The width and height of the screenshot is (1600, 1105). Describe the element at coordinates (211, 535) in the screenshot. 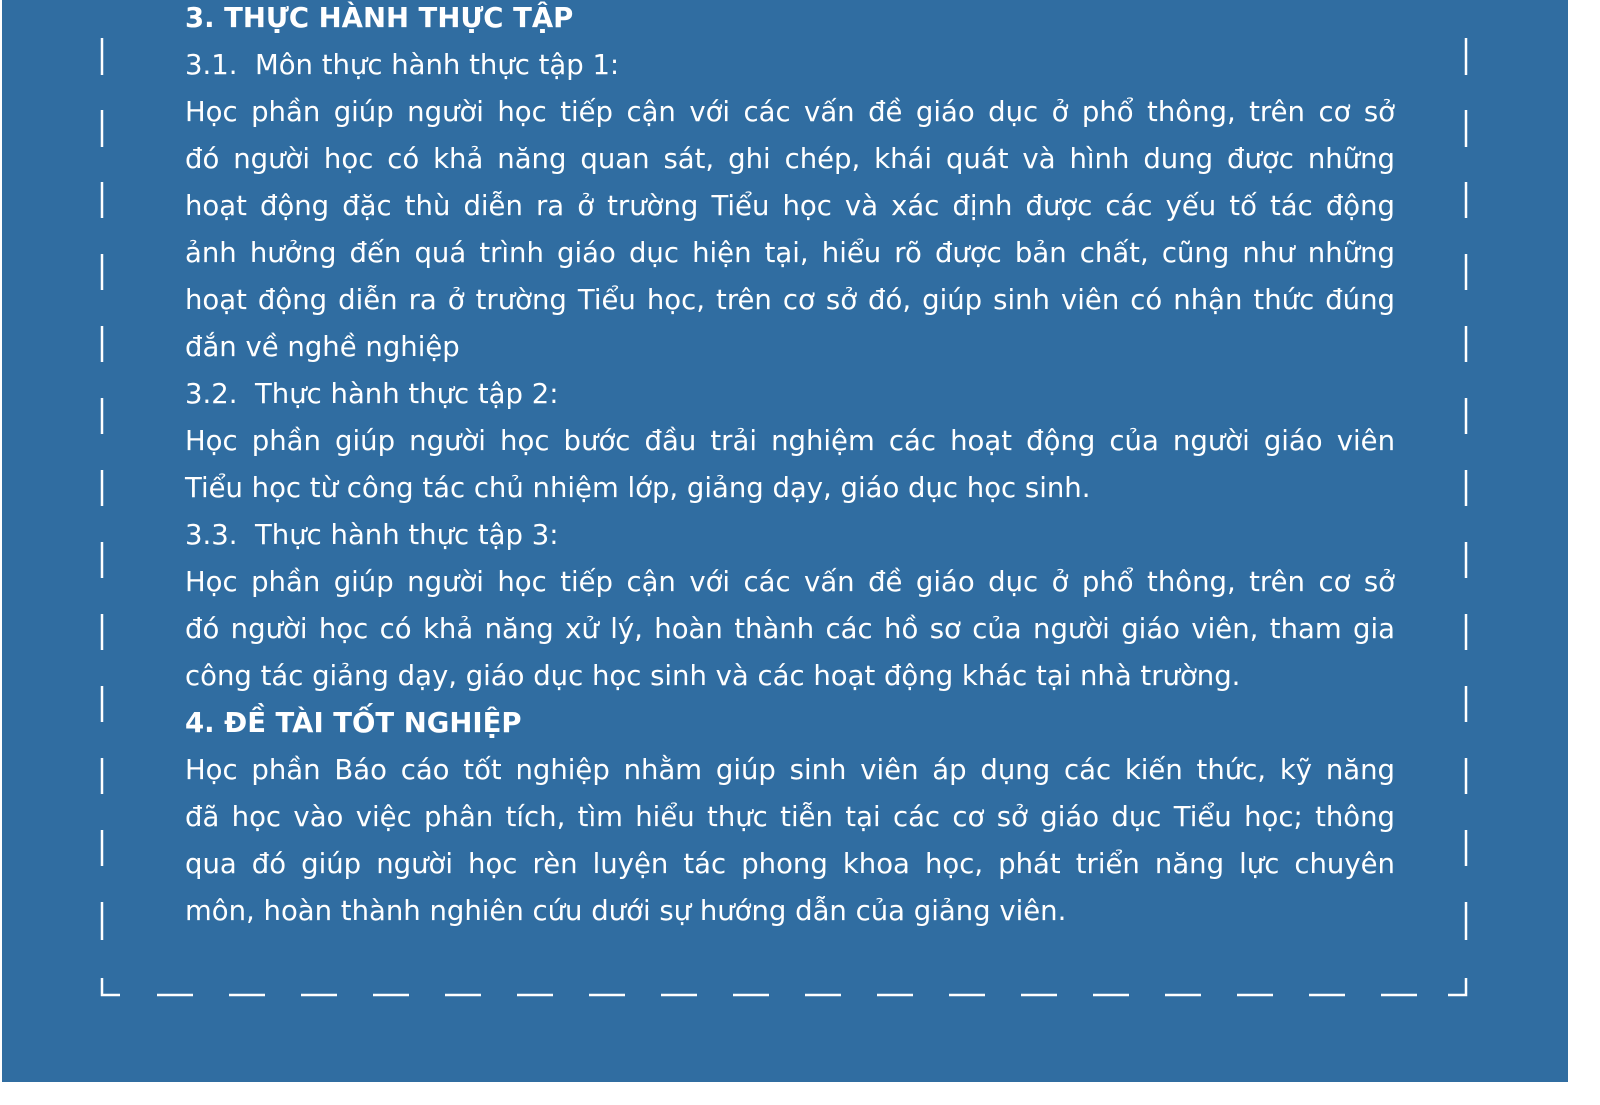

I see `subsection-number: 3.3.` at that location.